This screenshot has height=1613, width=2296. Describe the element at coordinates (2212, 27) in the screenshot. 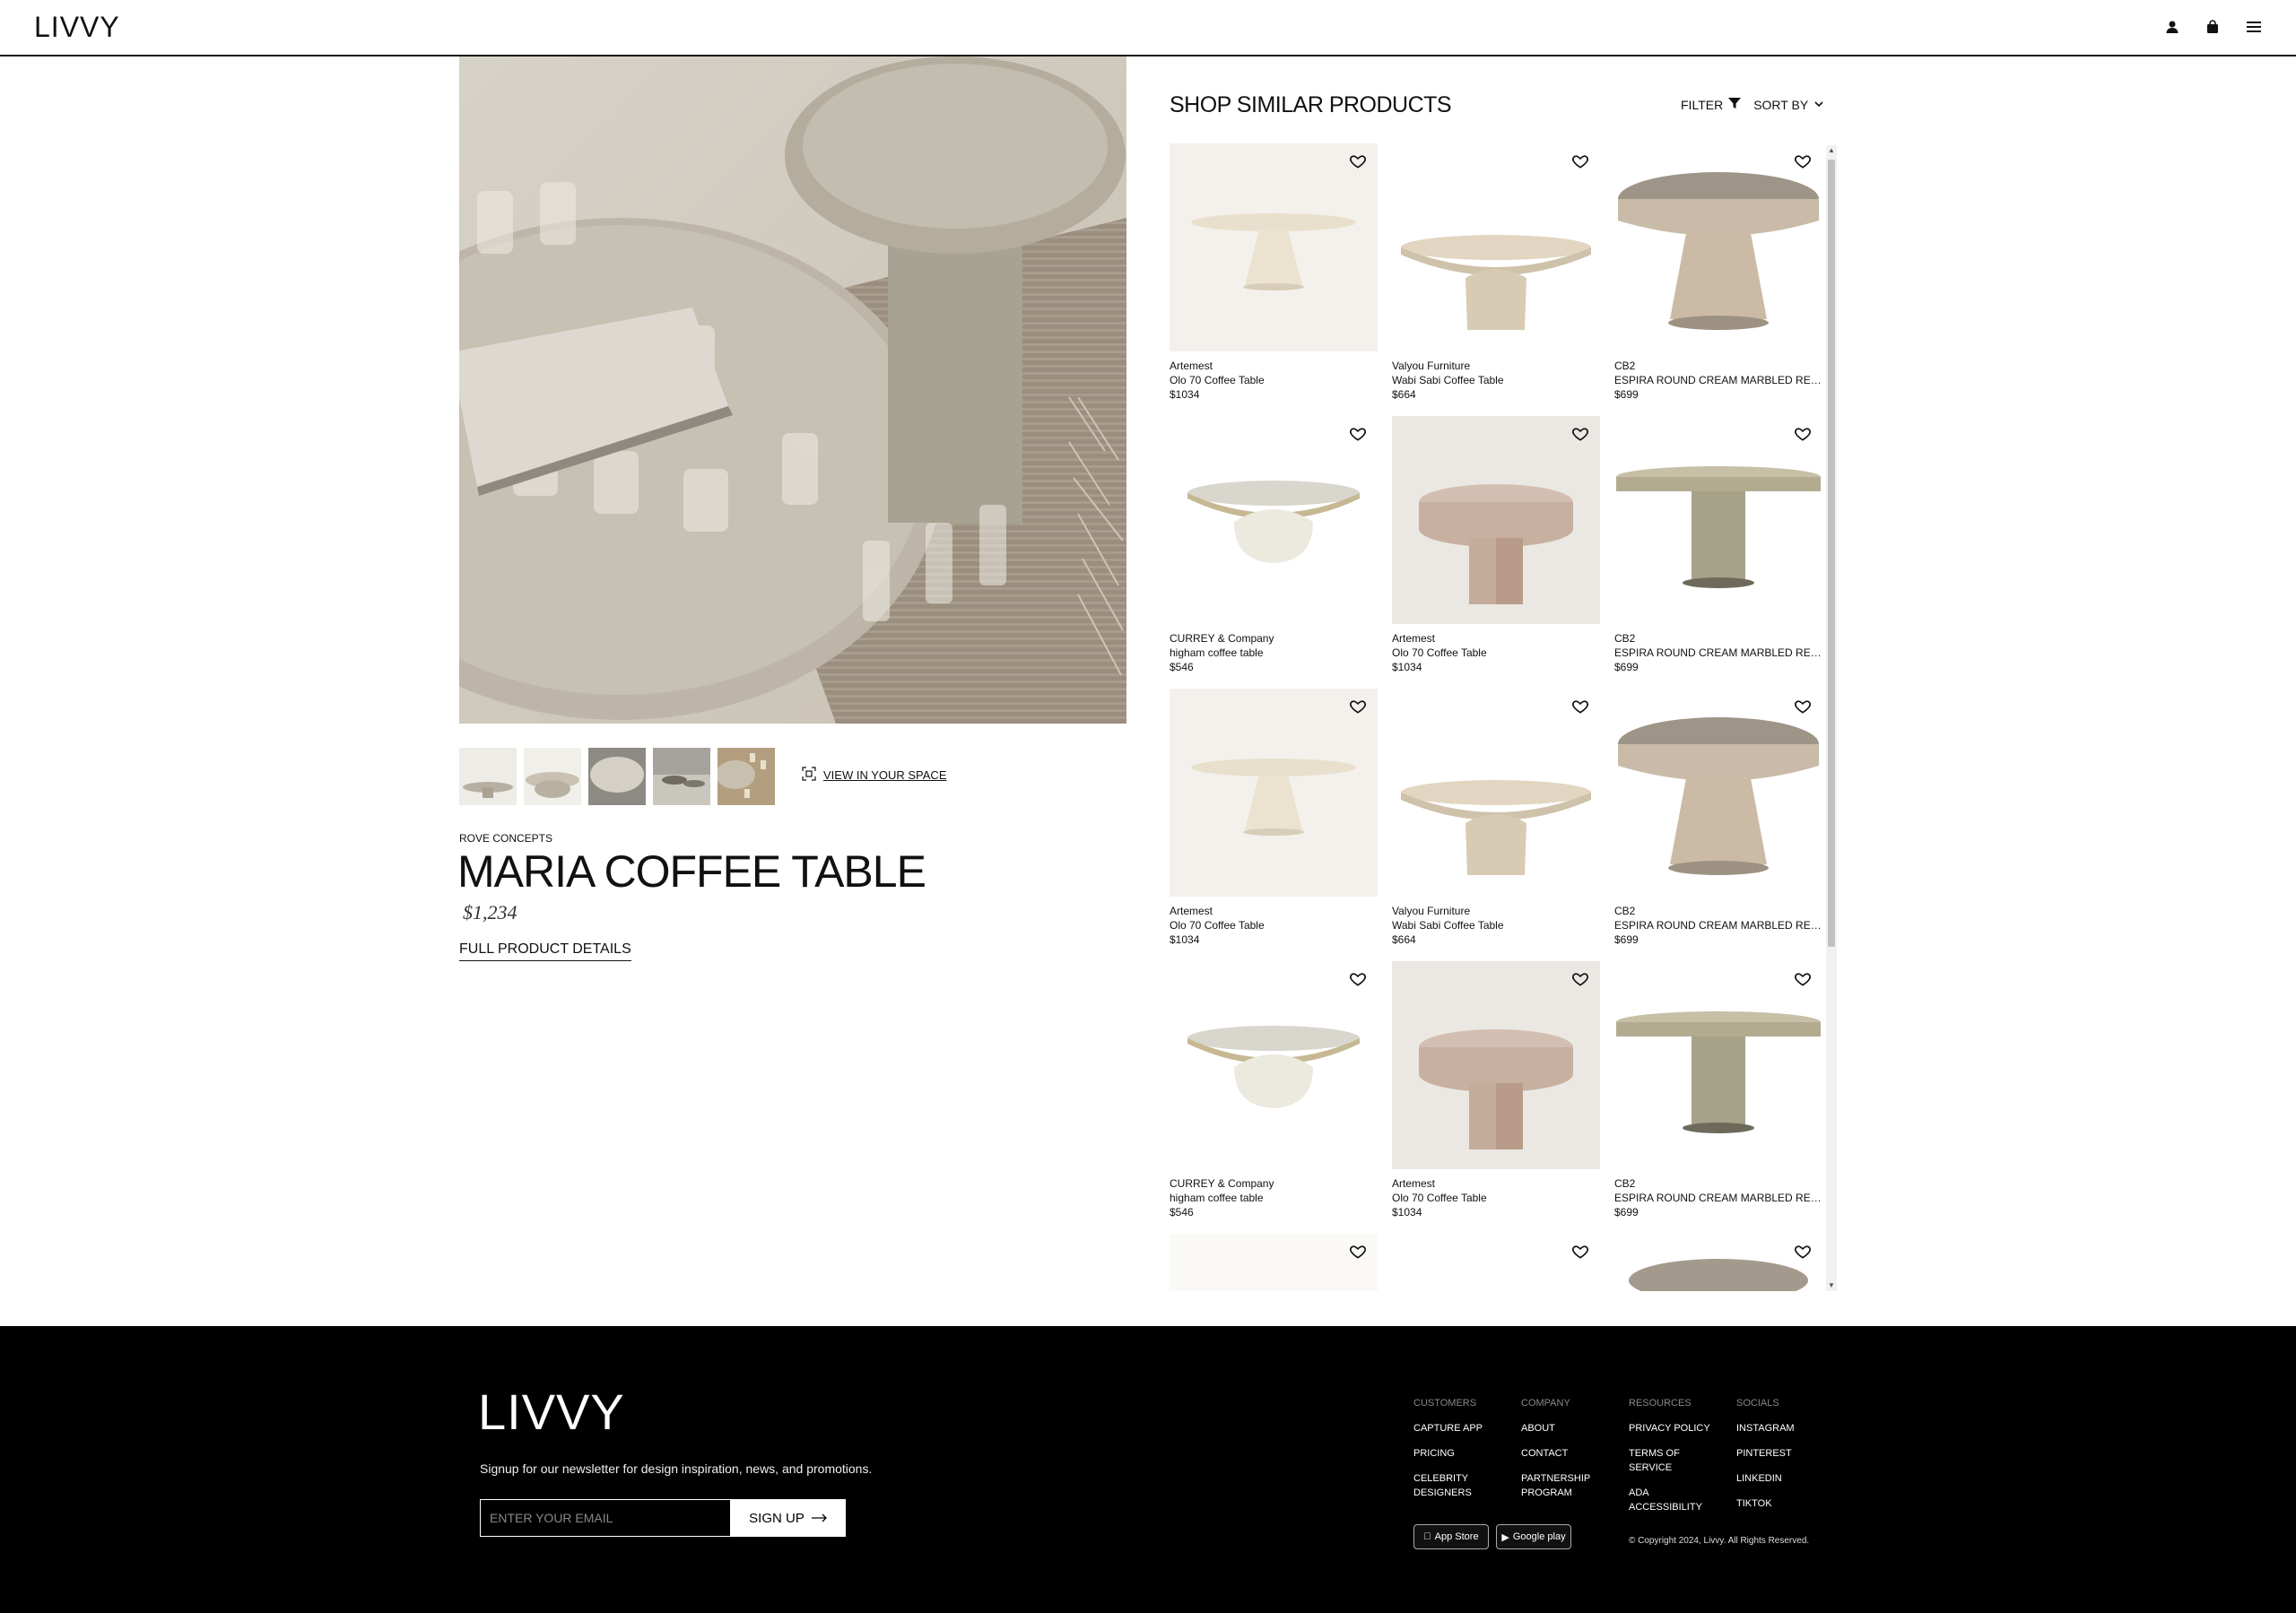

I see `bag-icon` at that location.